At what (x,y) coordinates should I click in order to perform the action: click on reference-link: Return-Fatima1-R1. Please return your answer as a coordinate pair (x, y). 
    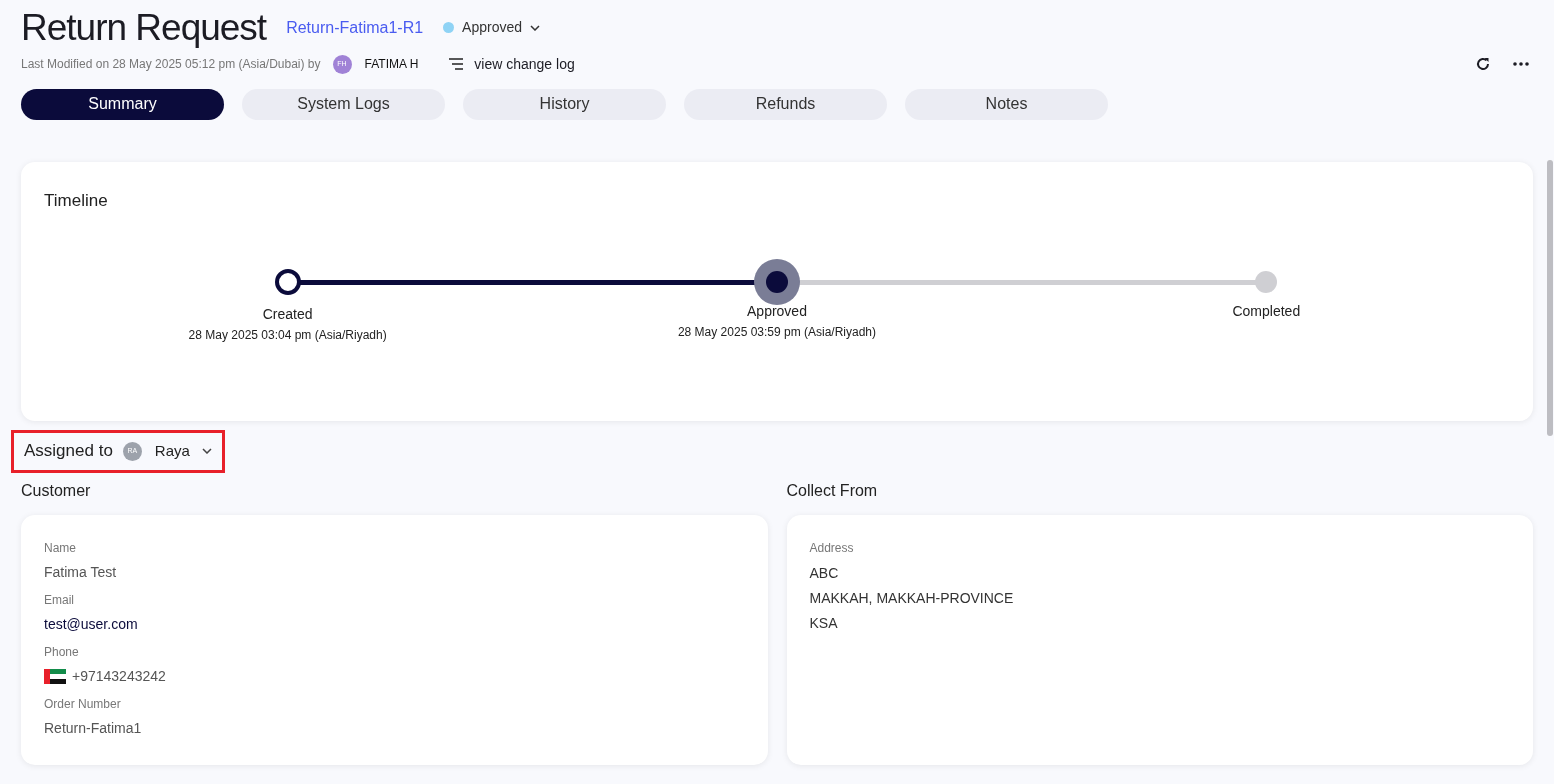
    Looking at the image, I should click on (355, 27).